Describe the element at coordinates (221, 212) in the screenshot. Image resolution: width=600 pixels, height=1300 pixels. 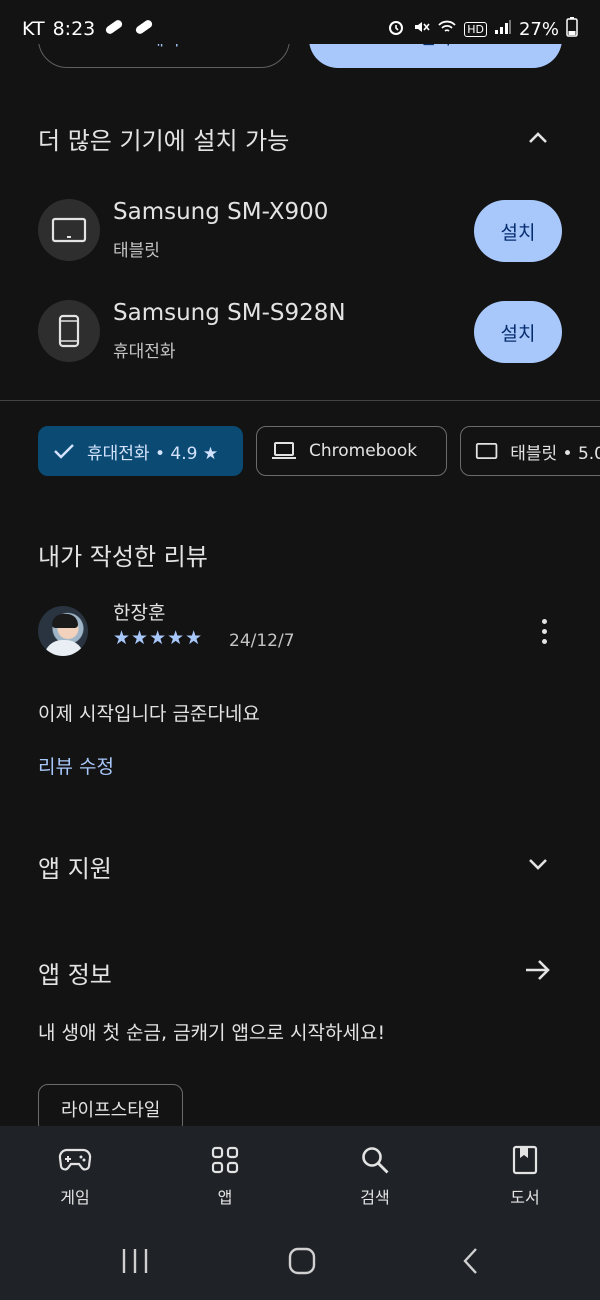
I see `device-name: Samsung SM-X900` at that location.